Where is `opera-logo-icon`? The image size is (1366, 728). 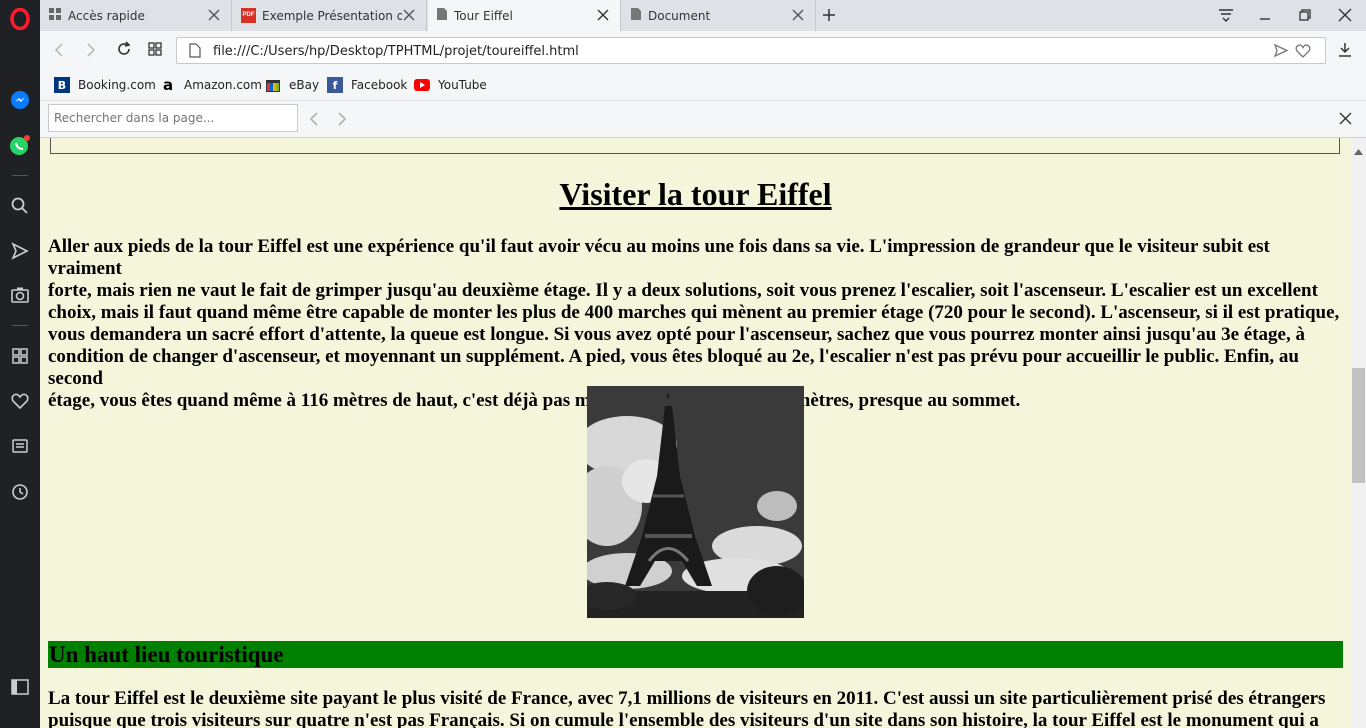 opera-logo-icon is located at coordinates (20, 19).